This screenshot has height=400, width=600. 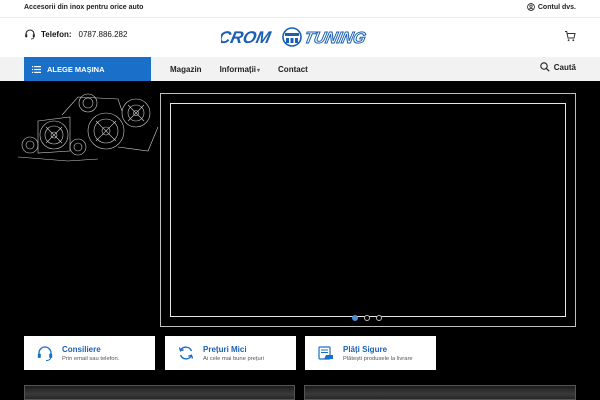 I want to click on refresh-icon, so click(x=186, y=353).